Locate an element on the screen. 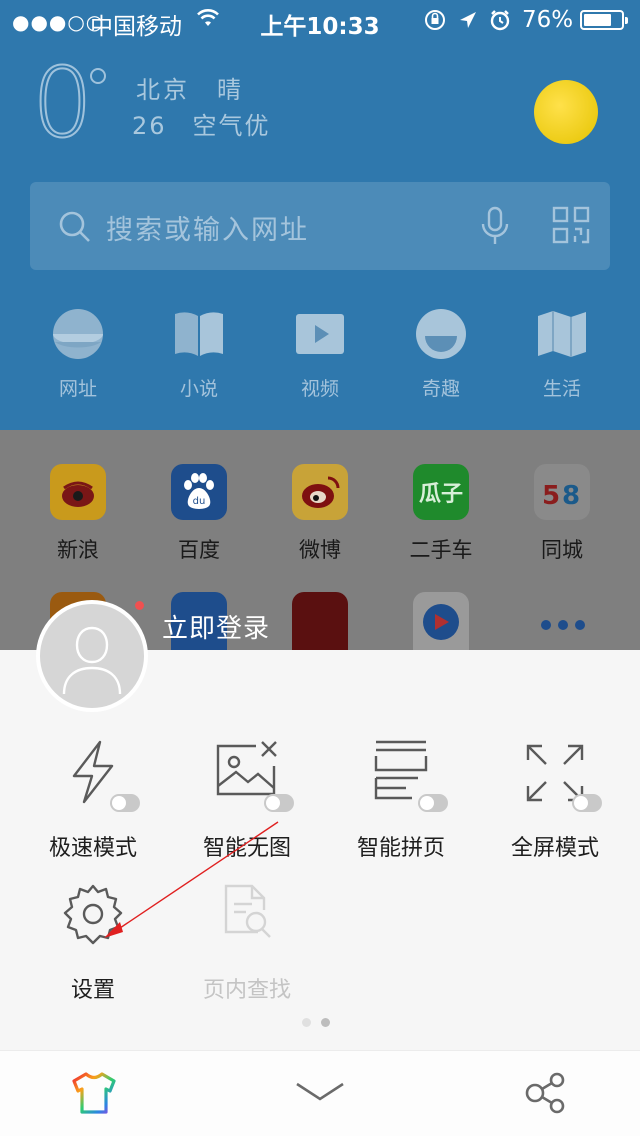 Image resolution: width=640 pixels, height=1136 pixels. skin-tshirt-icon is located at coordinates (94, 1095).